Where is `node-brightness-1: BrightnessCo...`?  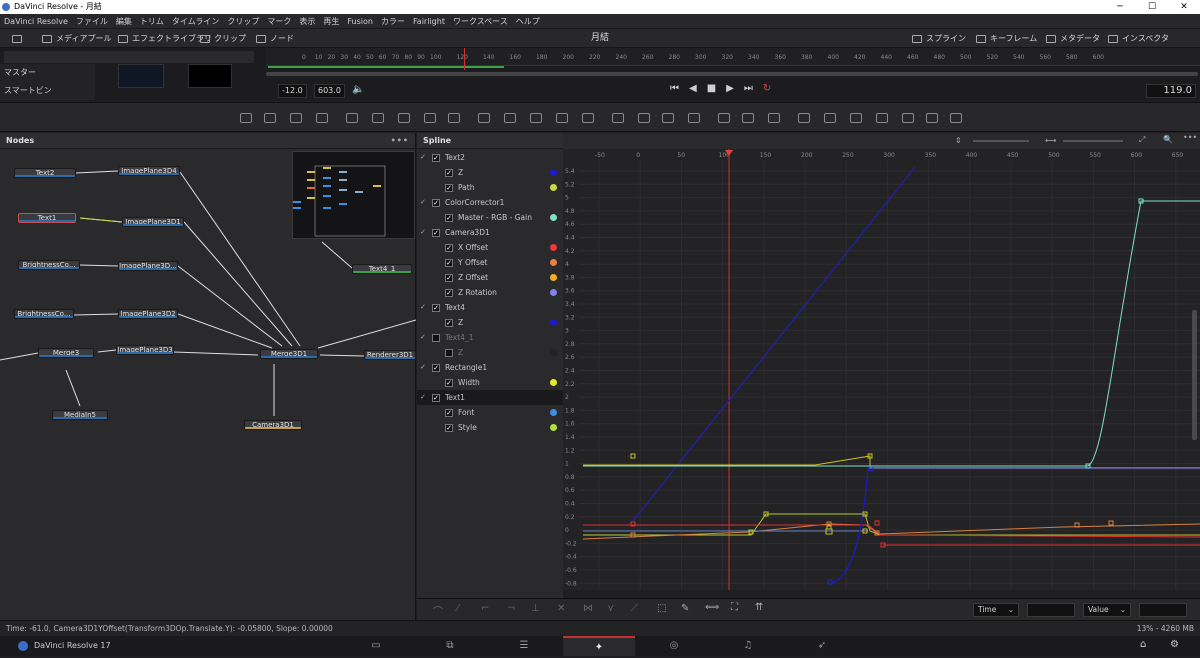 node-brightness-1: BrightnessCo... is located at coordinates (49, 265).